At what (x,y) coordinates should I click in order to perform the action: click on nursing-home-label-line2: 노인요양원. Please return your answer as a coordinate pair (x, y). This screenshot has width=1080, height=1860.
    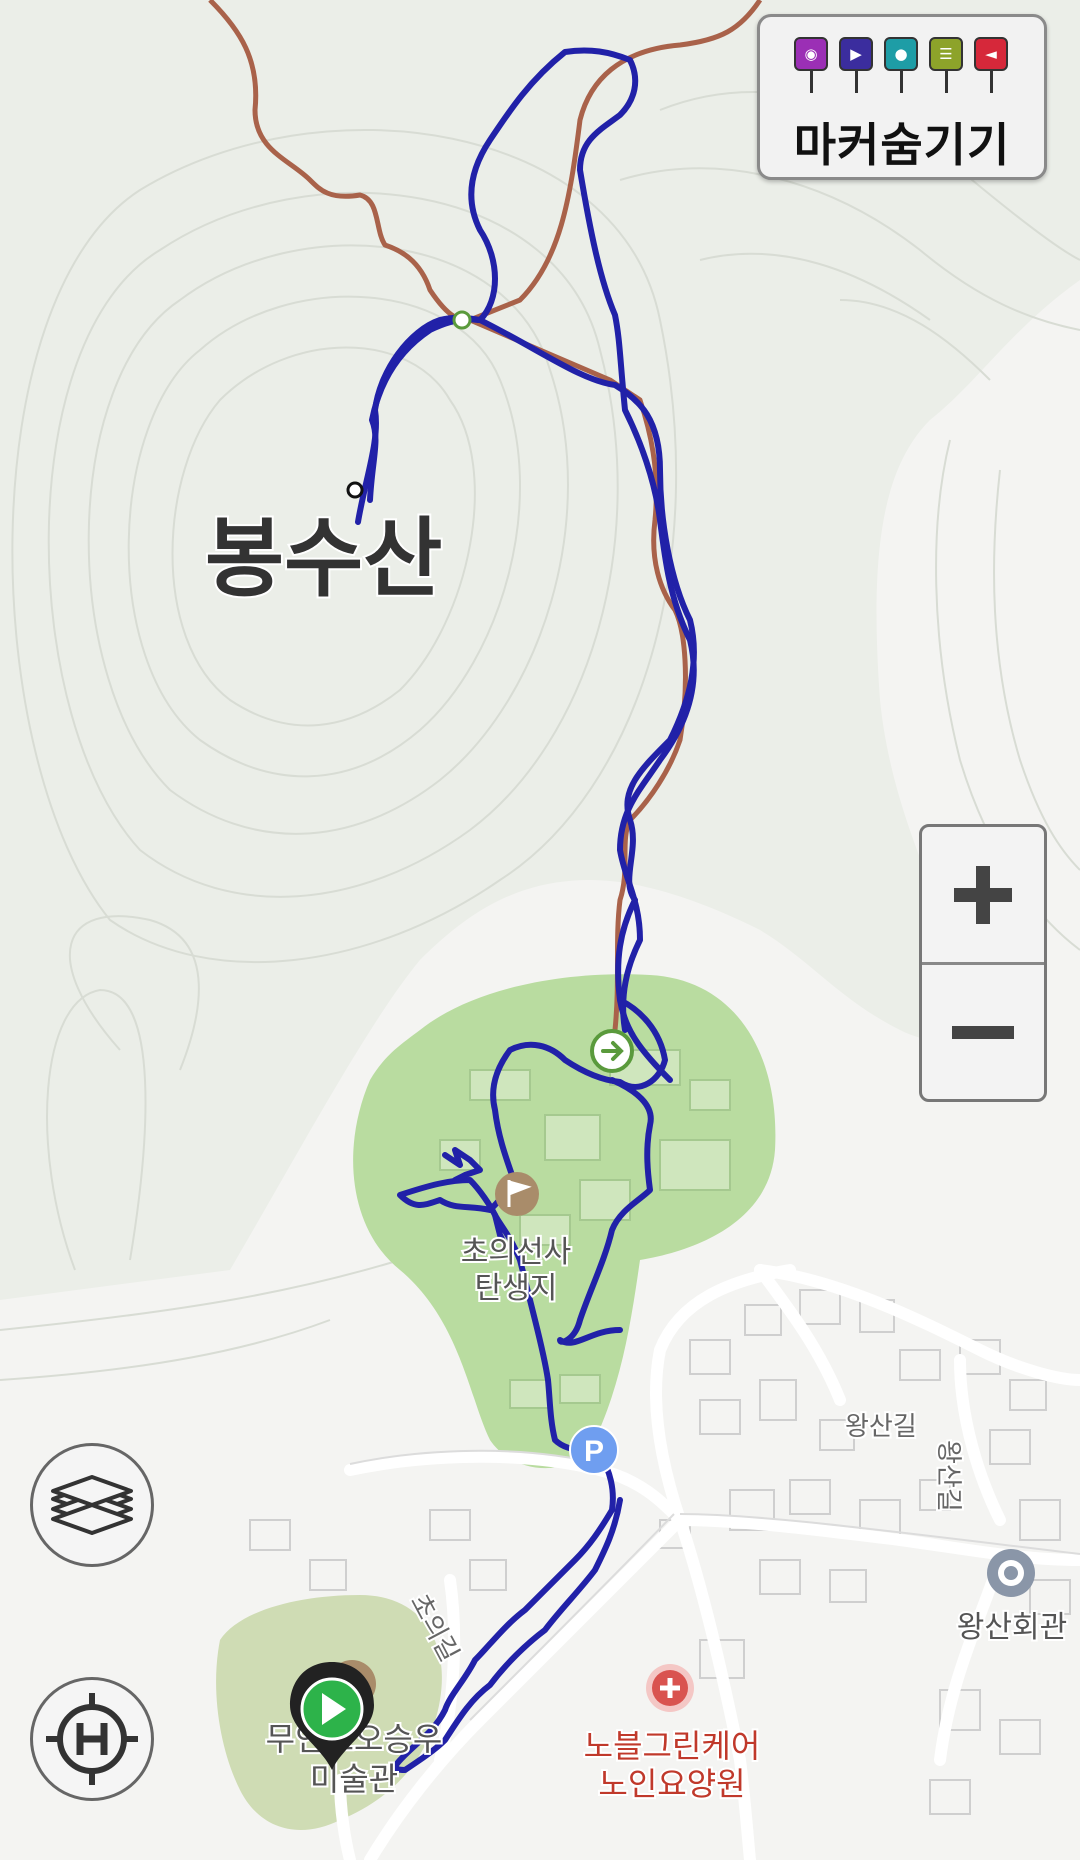
    Looking at the image, I should click on (671, 1784).